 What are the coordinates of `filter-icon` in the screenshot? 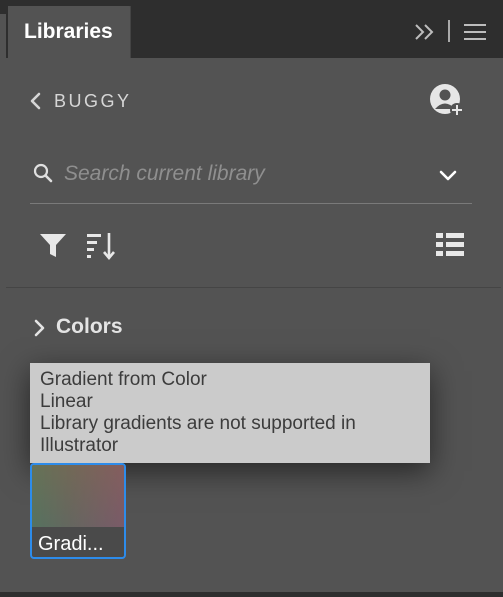 It's located at (53, 245).